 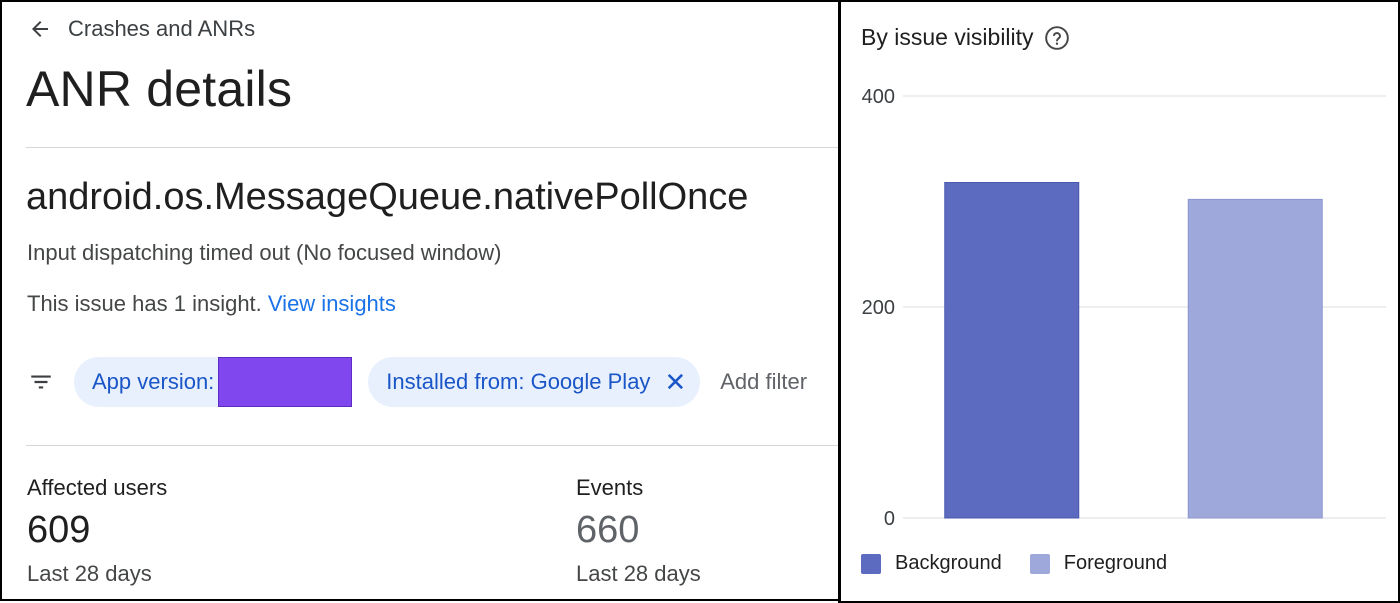 I want to click on metric-value: 609, so click(x=59, y=530).